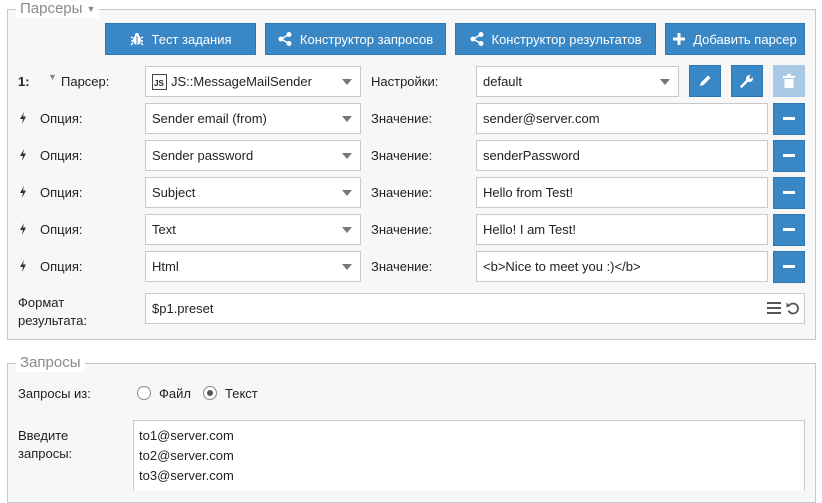 This screenshot has width=822, height=503. I want to click on query-line: to3@server.com, so click(186, 475).